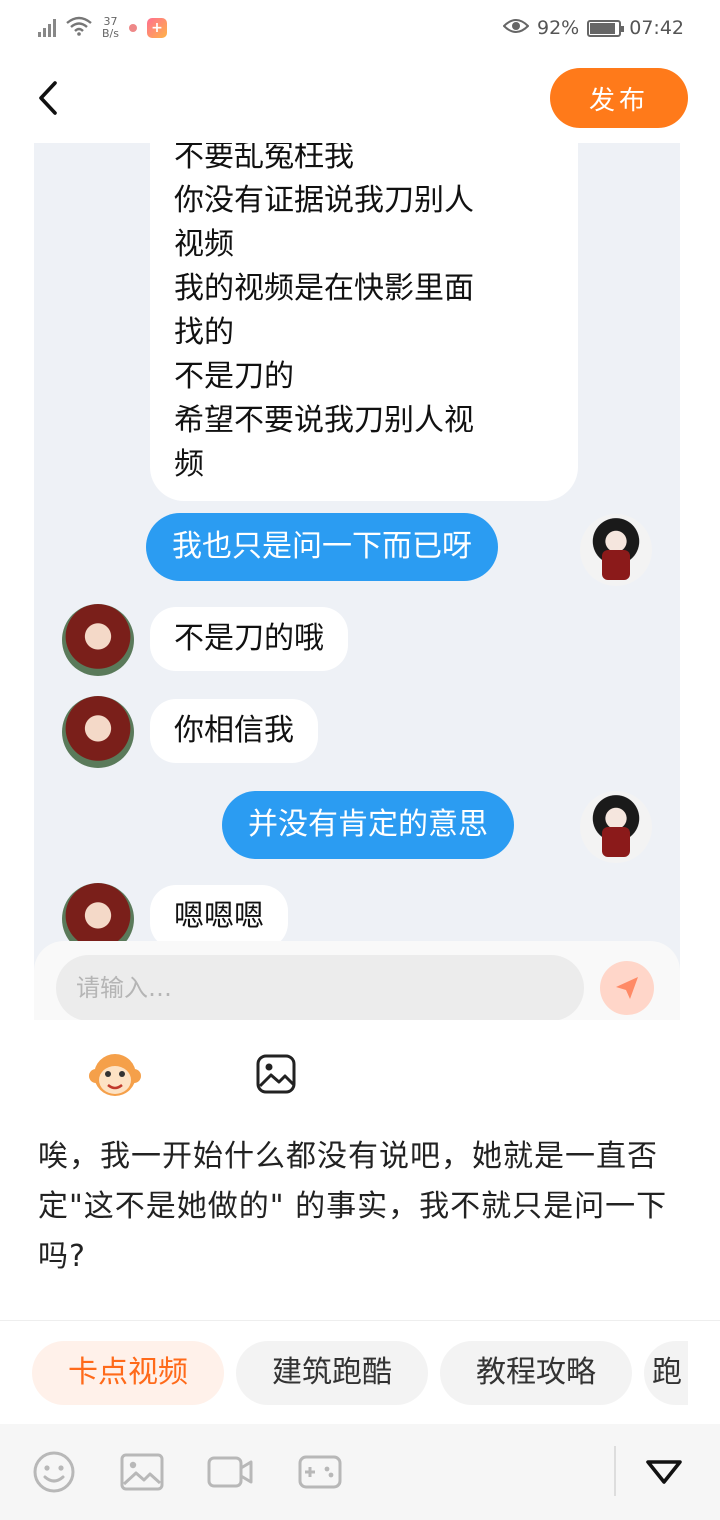  Describe the element at coordinates (142, 1472) in the screenshot. I see `image-icon` at that location.